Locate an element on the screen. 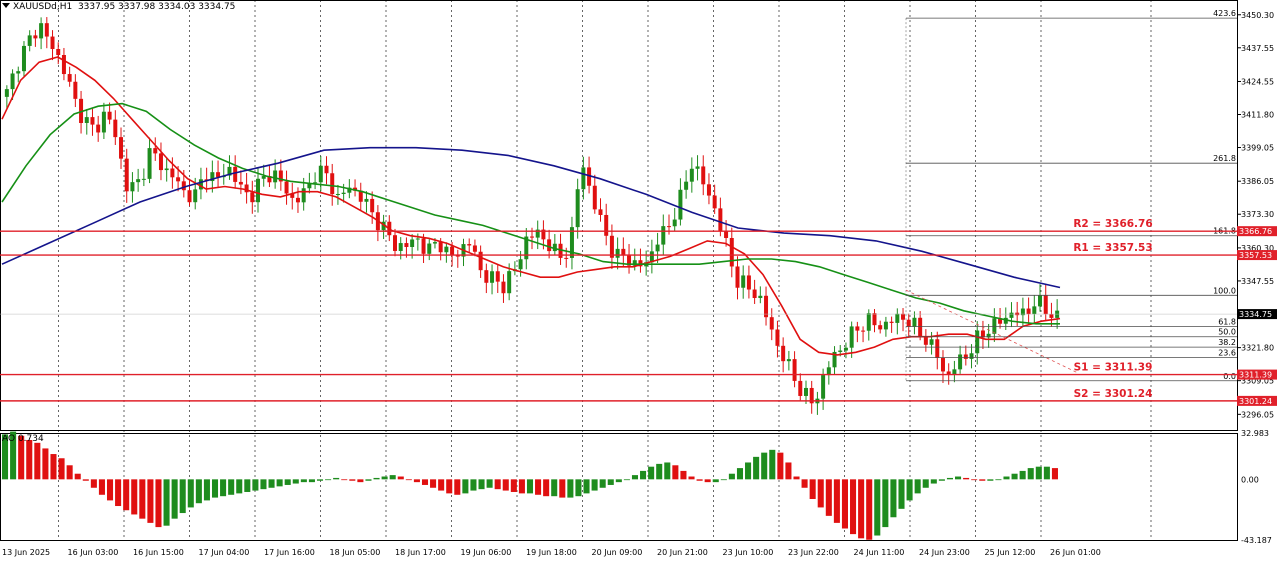  sr-price-tag-text: 3357.53 is located at coordinates (1255, 255).